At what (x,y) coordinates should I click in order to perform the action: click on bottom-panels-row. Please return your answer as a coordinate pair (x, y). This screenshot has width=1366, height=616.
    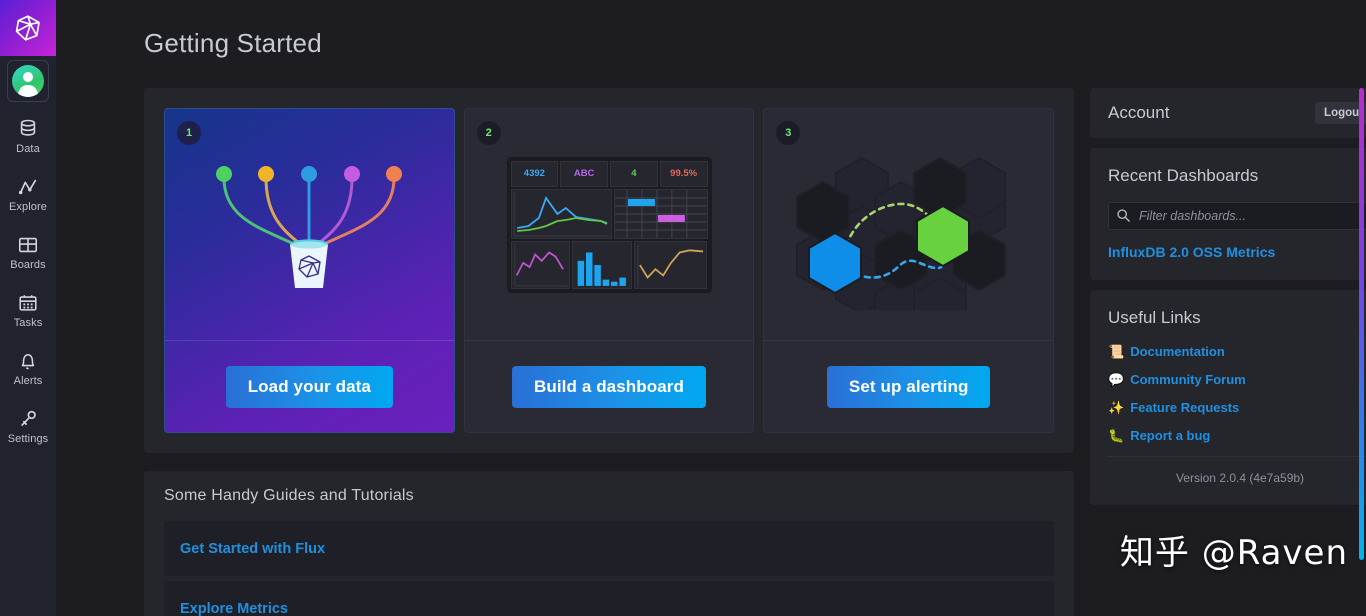
    Looking at the image, I should click on (609, 264).